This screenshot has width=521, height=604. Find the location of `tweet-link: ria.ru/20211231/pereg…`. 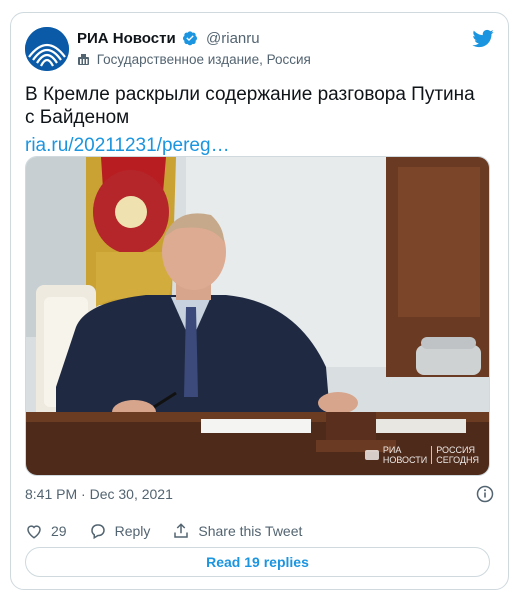

tweet-link: ria.ru/20211231/pereg… is located at coordinates (127, 146).